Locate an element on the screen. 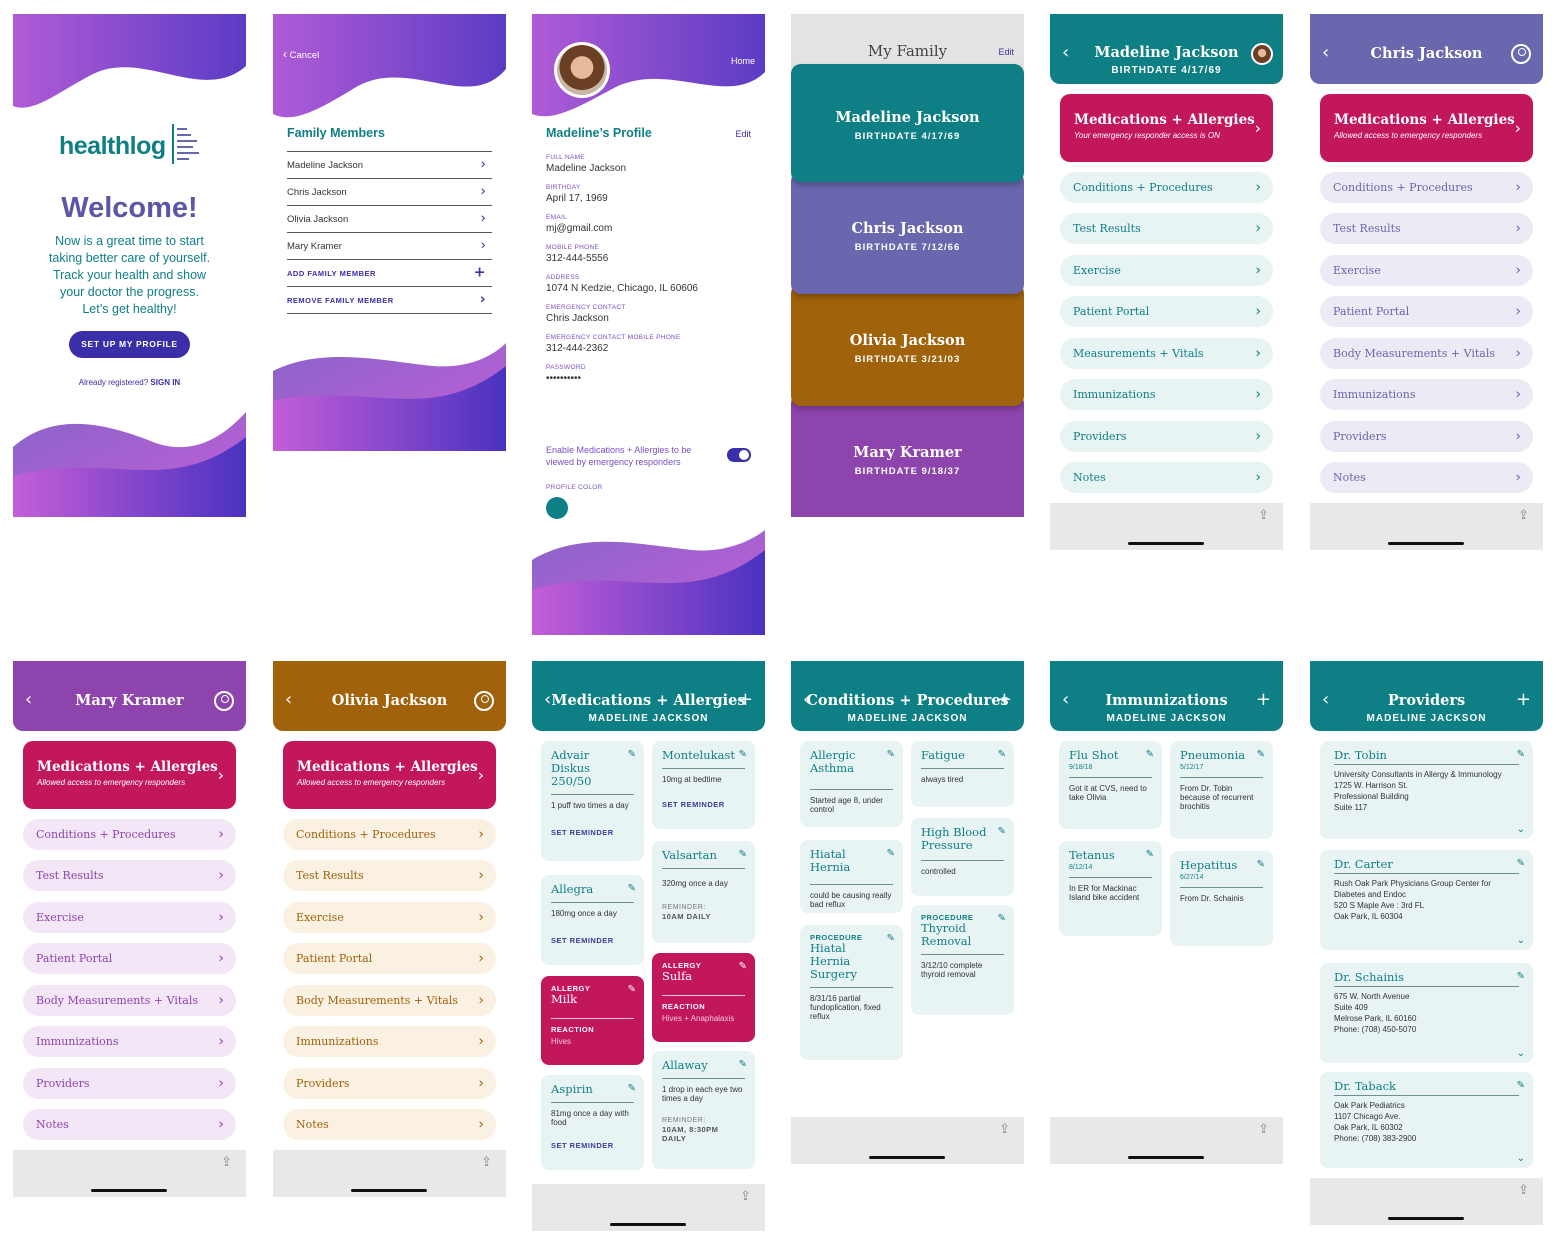 The width and height of the screenshot is (1556, 1246). member-row: Chris Jackson › is located at coordinates (389, 192).